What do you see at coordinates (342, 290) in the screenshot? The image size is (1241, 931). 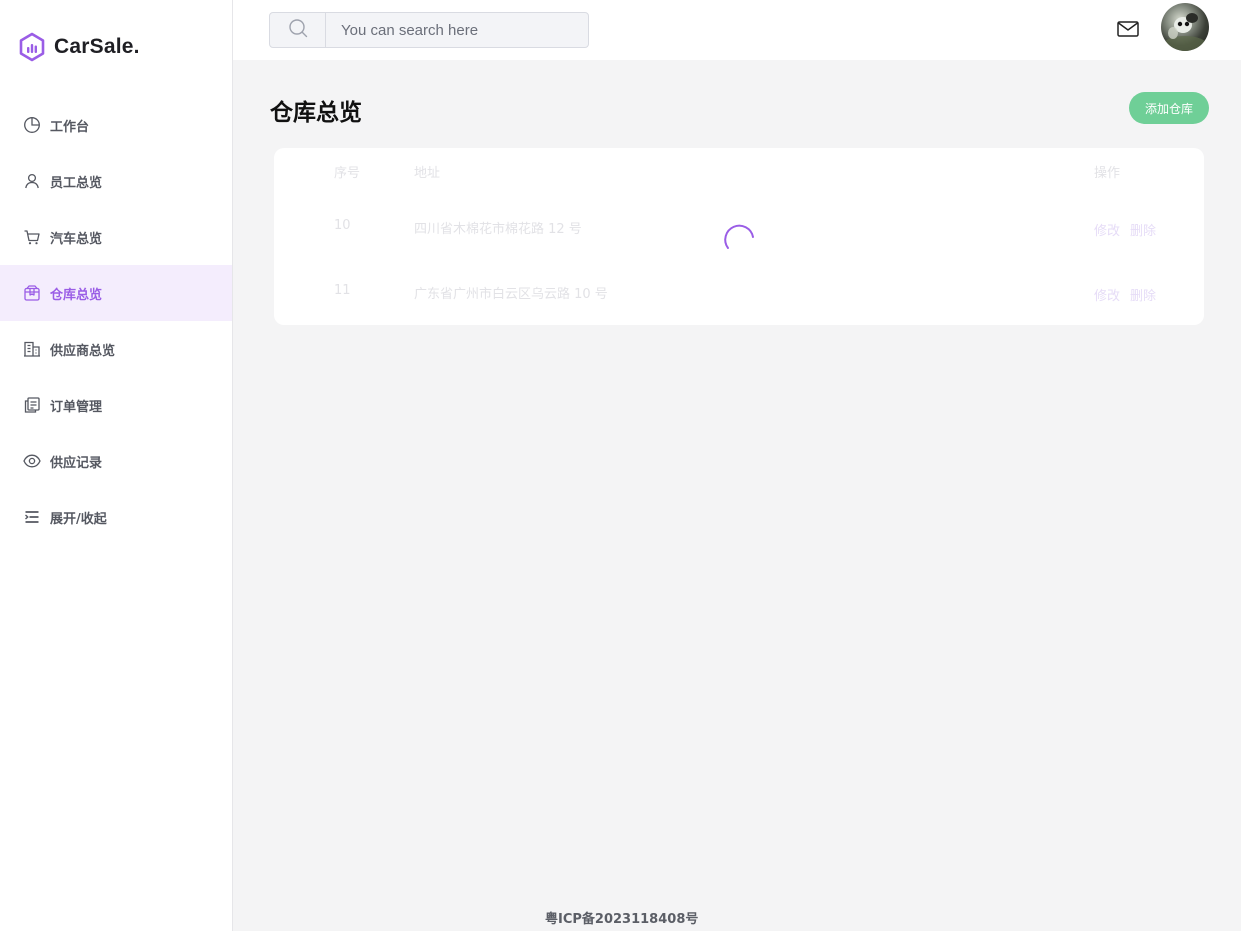 I see `table-cell-id: 11` at bounding box center [342, 290].